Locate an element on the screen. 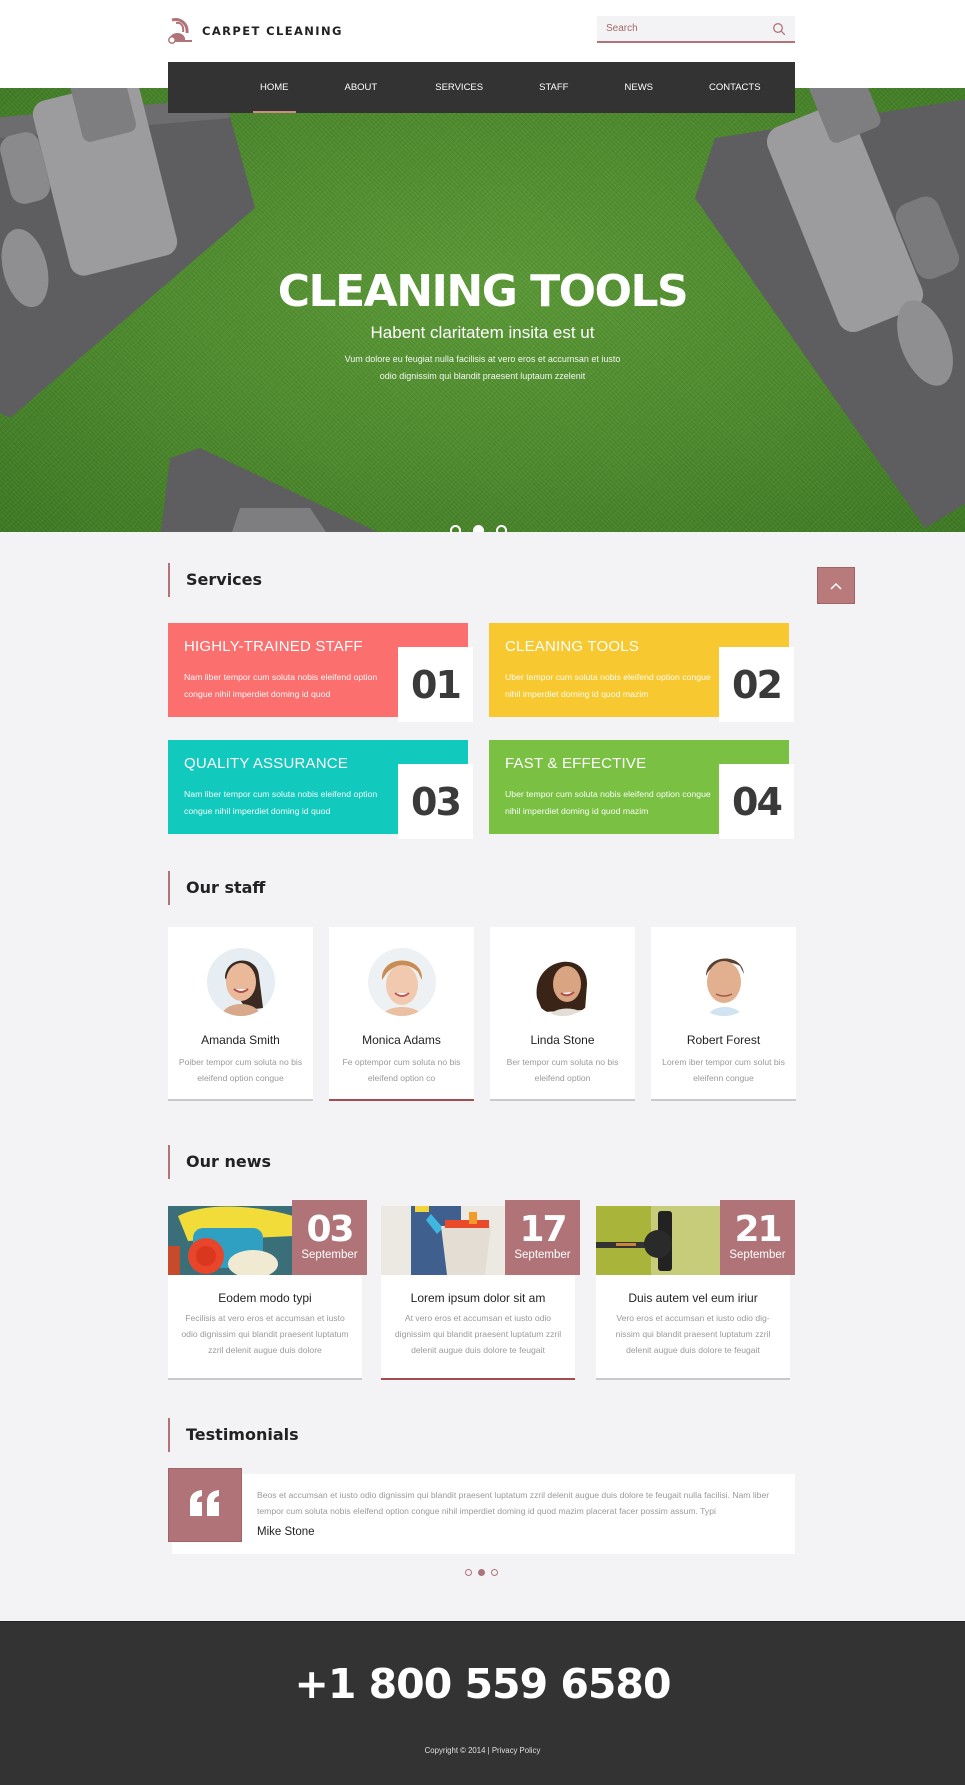  news-title: Lorem ipsum dolor sit am is located at coordinates (478, 1298).